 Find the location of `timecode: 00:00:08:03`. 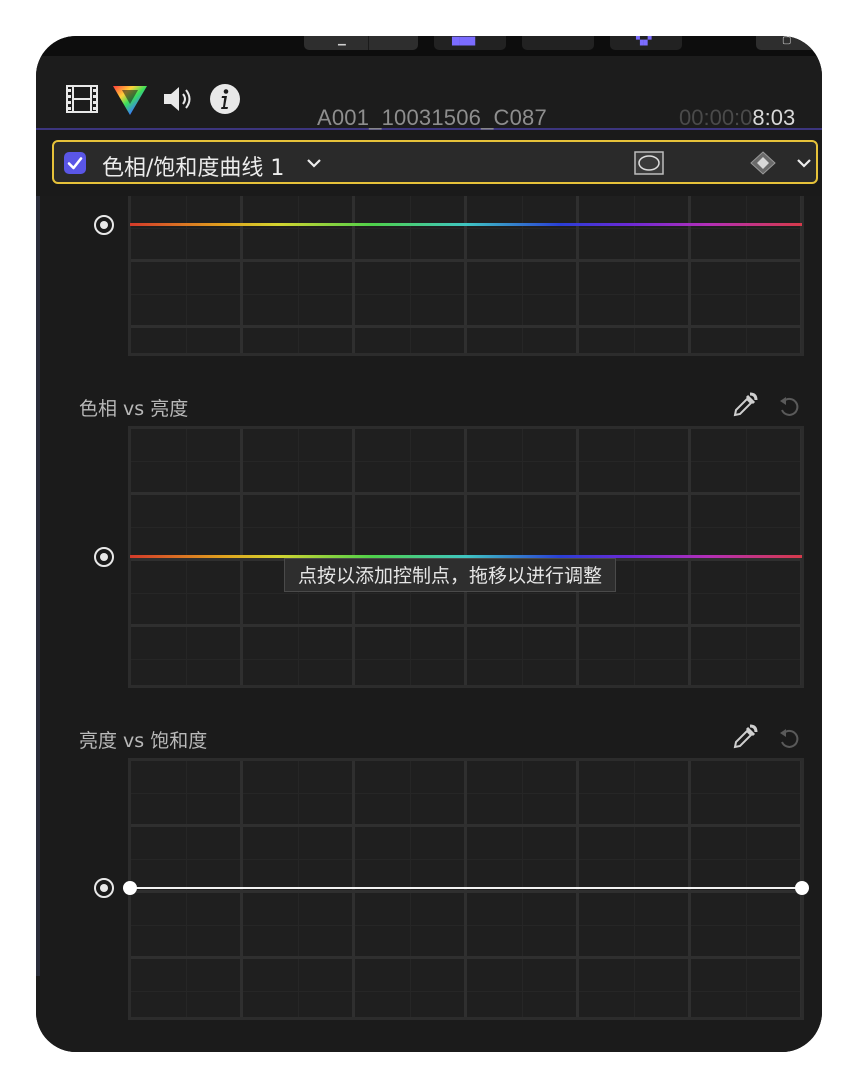

timecode: 00:00:08:03 is located at coordinates (737, 118).